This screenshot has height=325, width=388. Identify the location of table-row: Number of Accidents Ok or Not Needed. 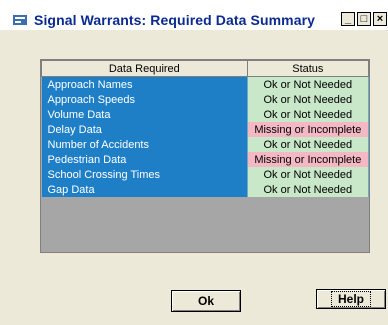
(205, 144).